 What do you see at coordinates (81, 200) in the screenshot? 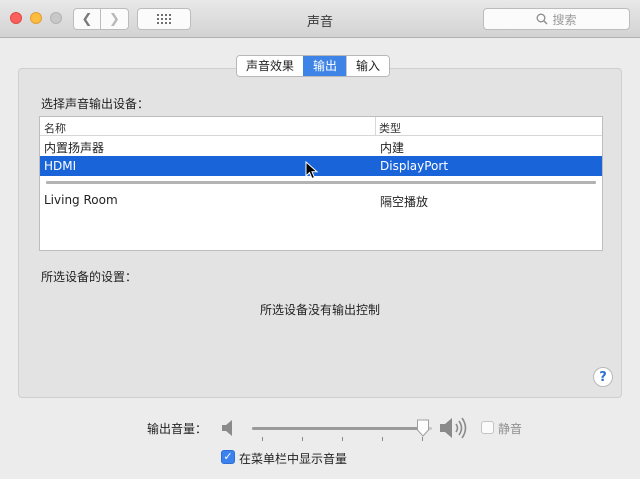
I see `device-name: Living Room` at bounding box center [81, 200].